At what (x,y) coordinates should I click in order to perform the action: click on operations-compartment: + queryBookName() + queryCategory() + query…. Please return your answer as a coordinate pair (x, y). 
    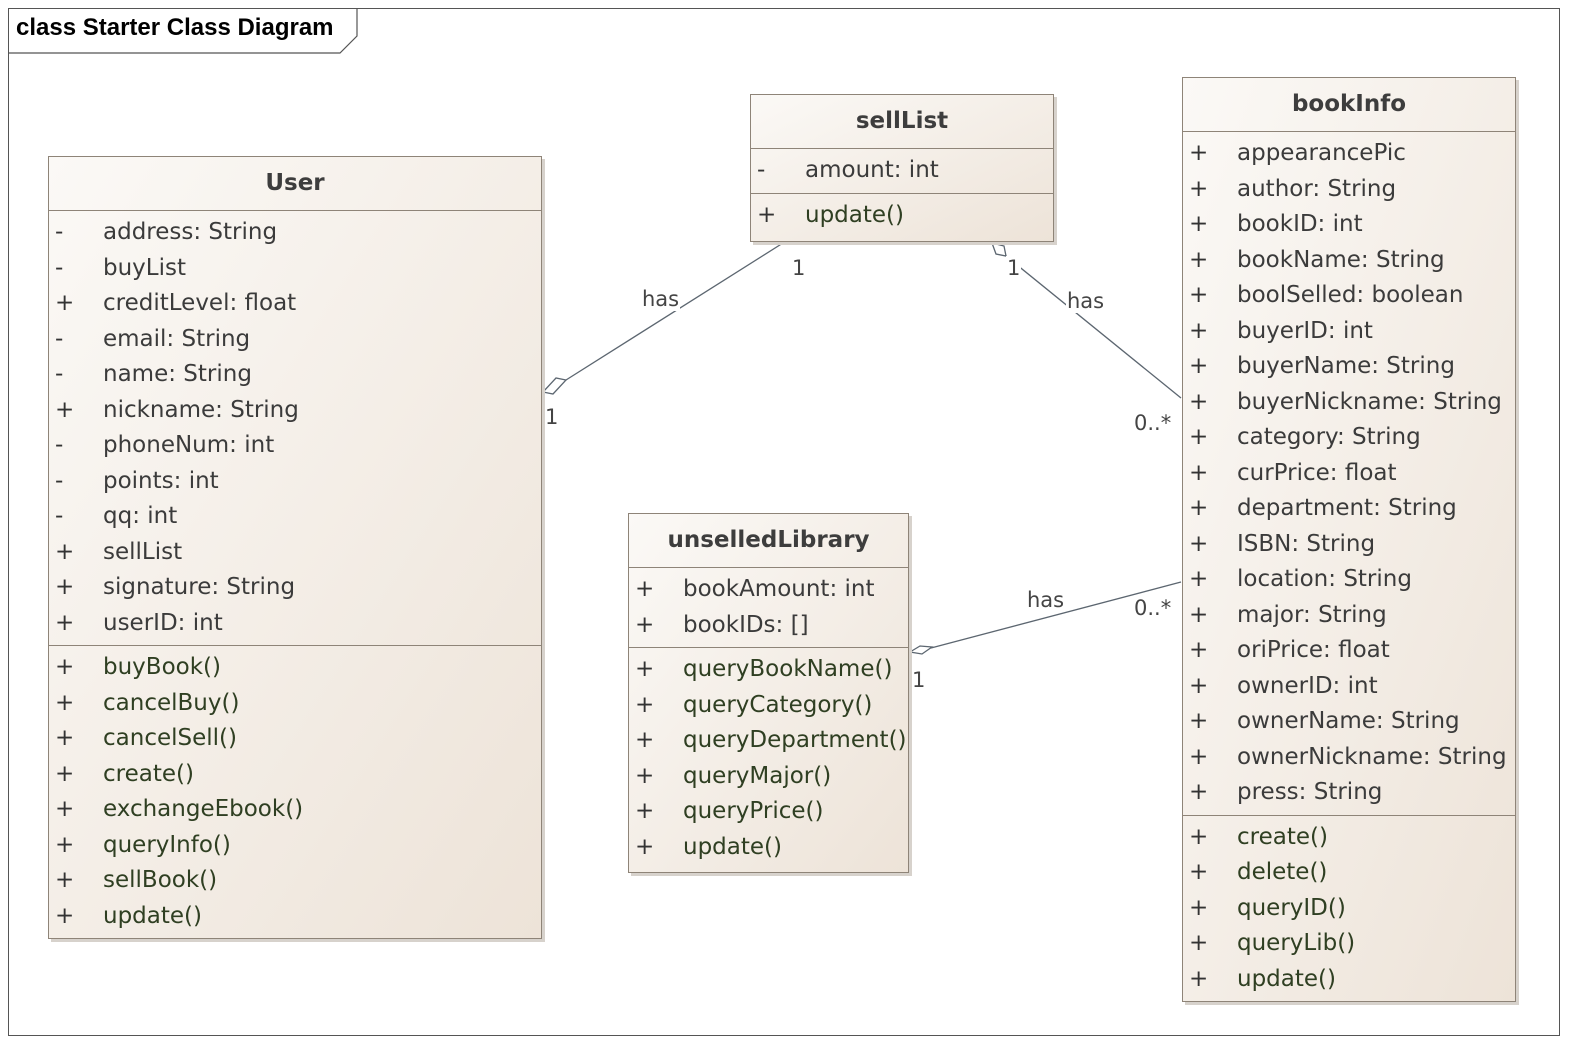
    Looking at the image, I should click on (768, 758).